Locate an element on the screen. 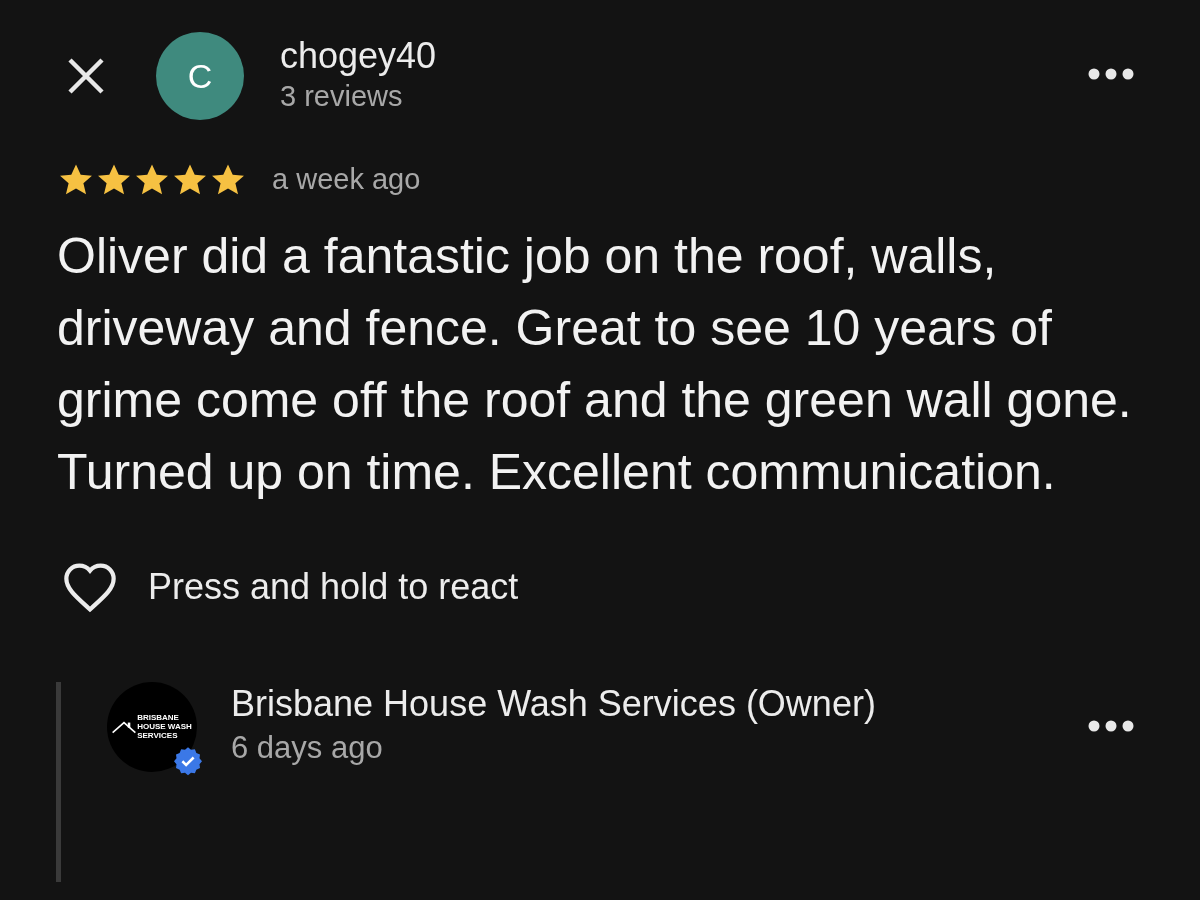  logo-text: BRISBANE is located at coordinates (158, 717).